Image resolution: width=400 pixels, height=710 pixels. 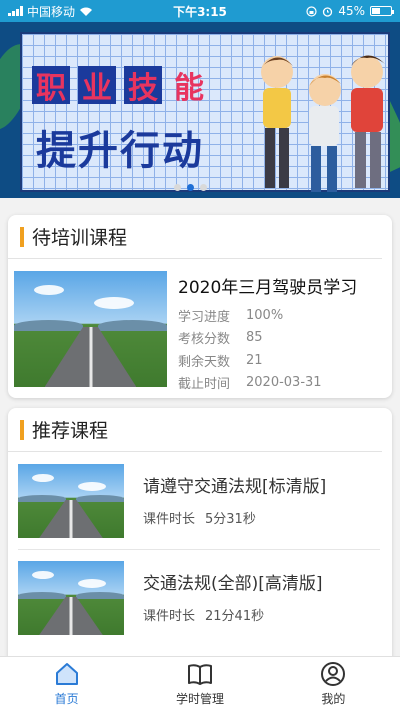 What do you see at coordinates (323, 123) in the screenshot?
I see `kids-illustration` at bounding box center [323, 123].